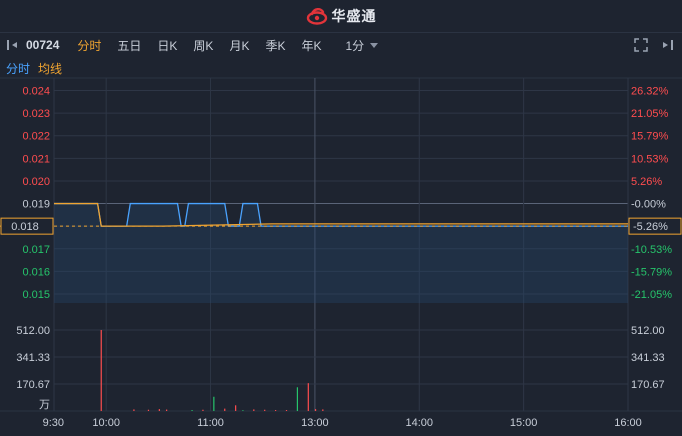 This screenshot has width=682, height=436. I want to click on price-tick-label: 0.020, so click(36, 182).